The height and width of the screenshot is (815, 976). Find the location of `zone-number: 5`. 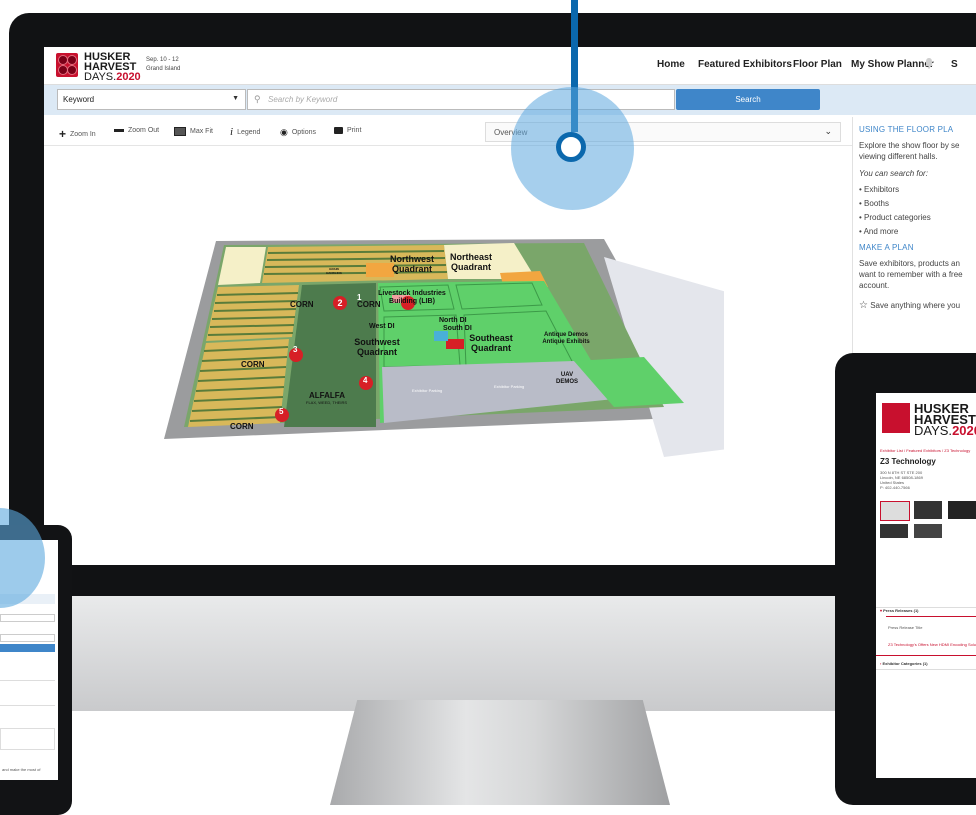

zone-number: 5 is located at coordinates (281, 411).